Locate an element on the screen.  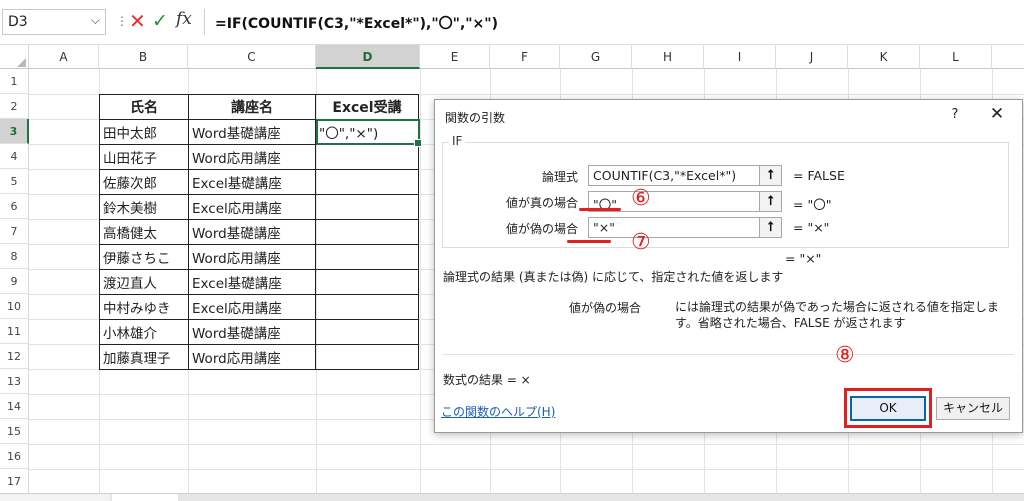
column-header-a: A is located at coordinates (64, 57).